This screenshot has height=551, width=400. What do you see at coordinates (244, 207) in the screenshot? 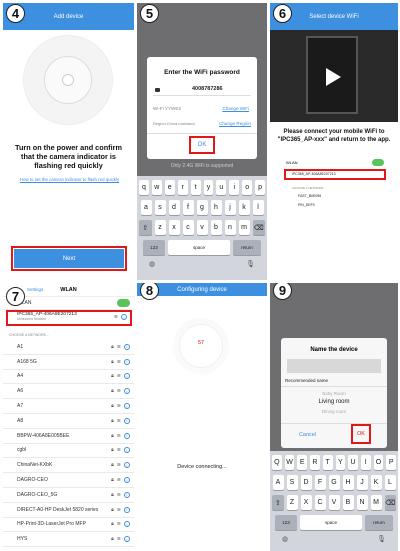
I see `key: k` at bounding box center [244, 207].